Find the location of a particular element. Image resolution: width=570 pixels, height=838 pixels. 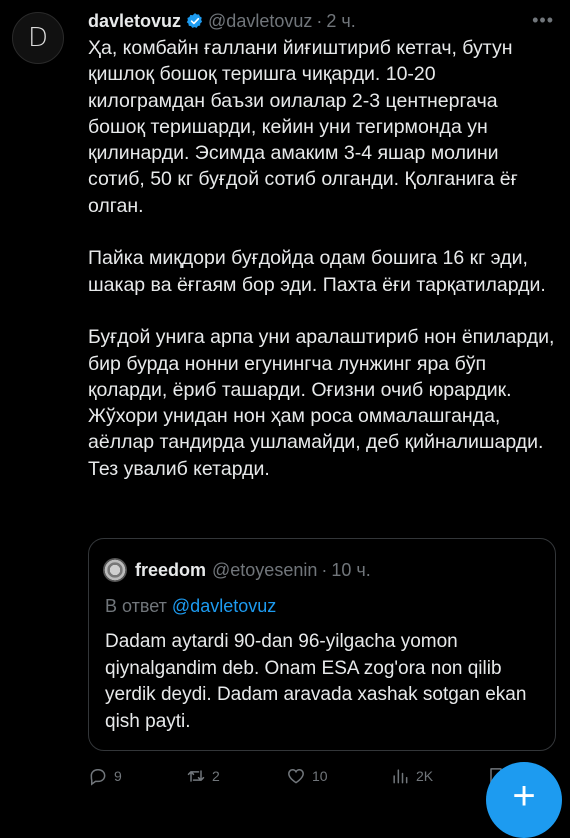

retweet-count: 2 is located at coordinates (216, 776).